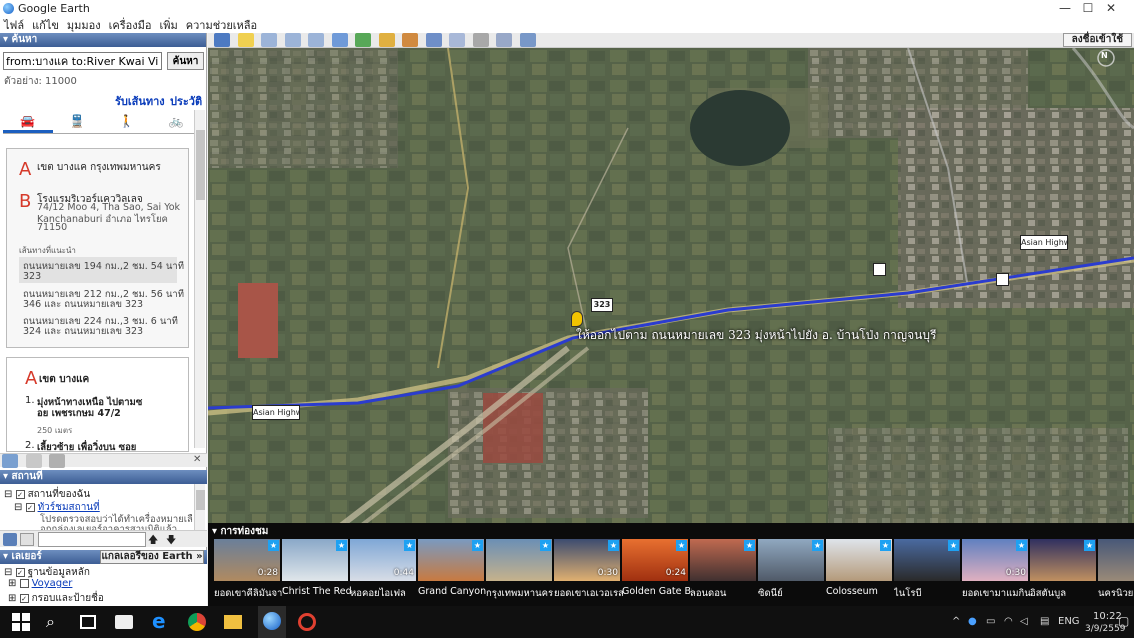 This screenshot has width=1134, height=638. What do you see at coordinates (78, 121) in the screenshot?
I see `transit-tab: 🚆` at bounding box center [78, 121].